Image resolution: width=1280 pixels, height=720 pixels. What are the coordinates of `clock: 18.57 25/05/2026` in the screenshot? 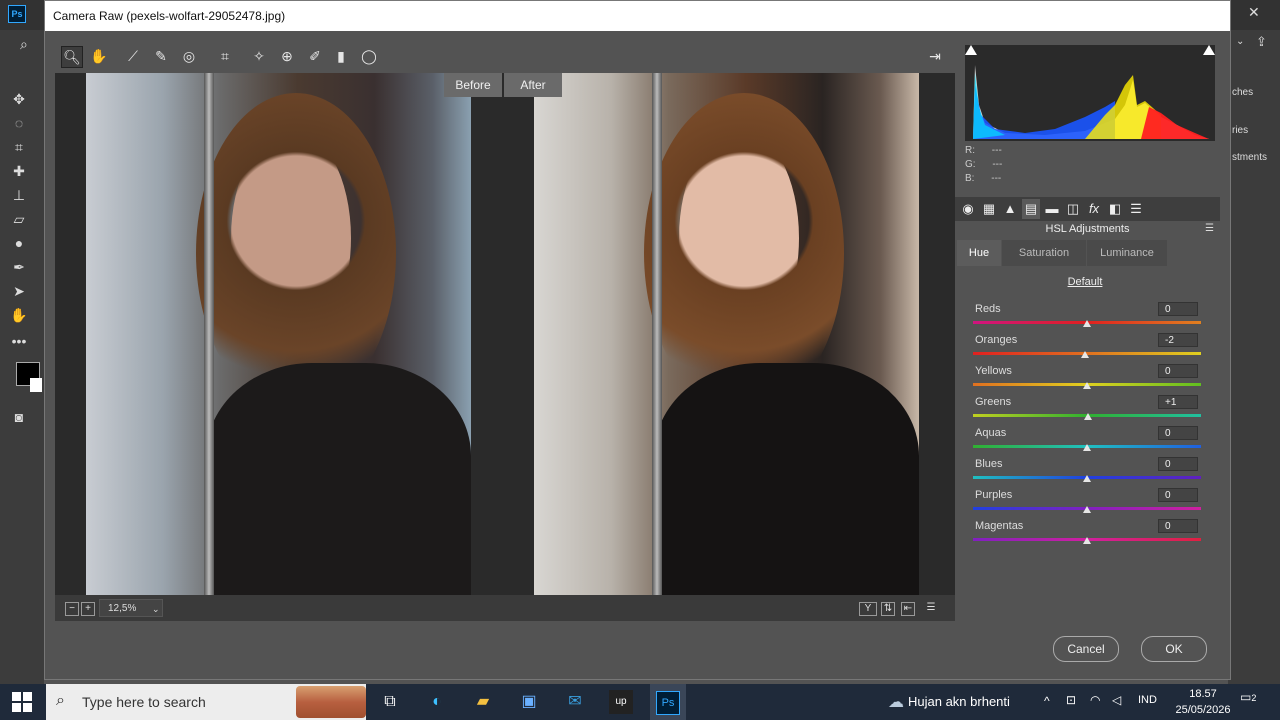 It's located at (1203, 702).